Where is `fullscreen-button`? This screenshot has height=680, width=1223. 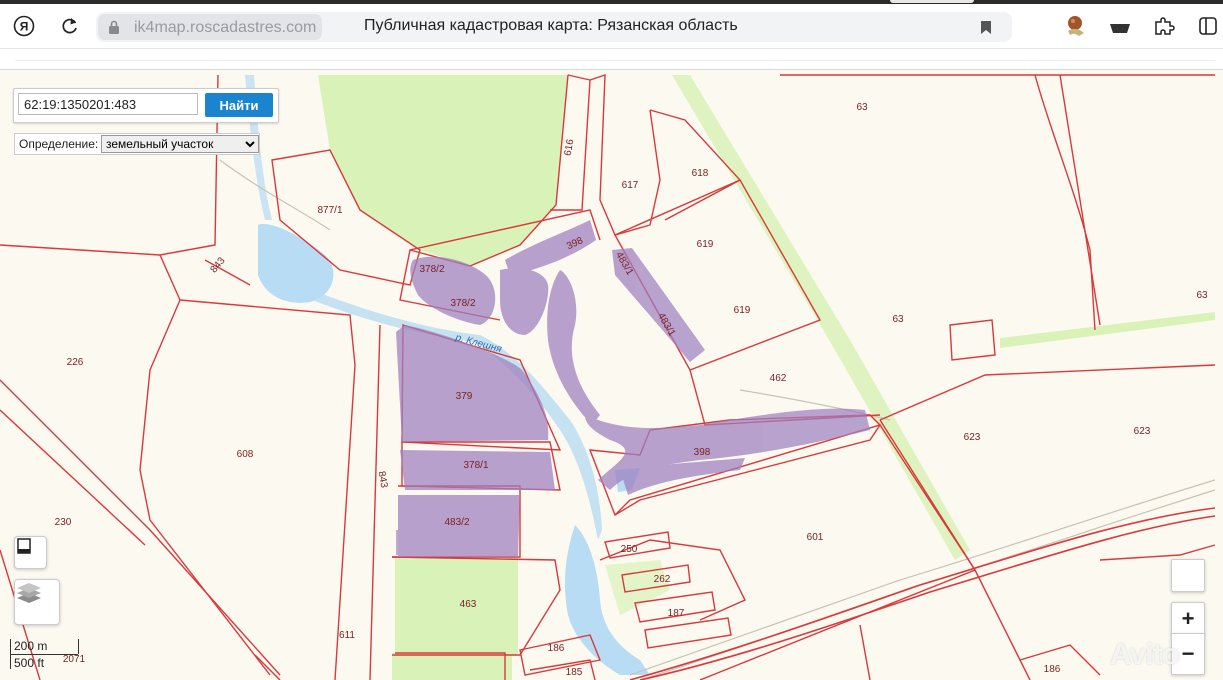 fullscreen-button is located at coordinates (30, 552).